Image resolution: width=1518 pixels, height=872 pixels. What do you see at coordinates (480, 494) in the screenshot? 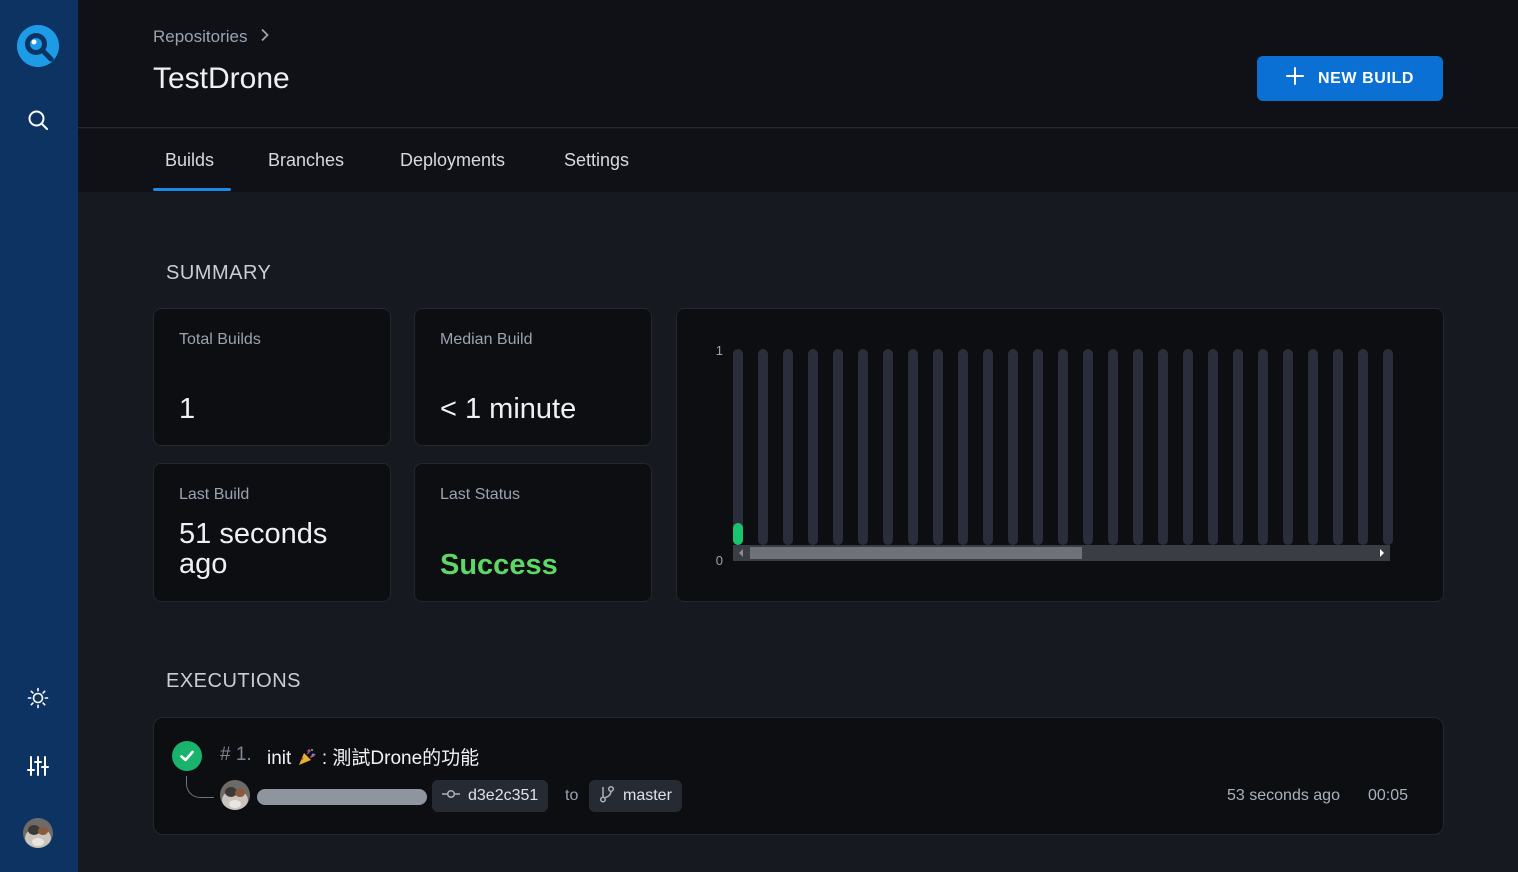
I see `last-status-label: Last Status` at bounding box center [480, 494].